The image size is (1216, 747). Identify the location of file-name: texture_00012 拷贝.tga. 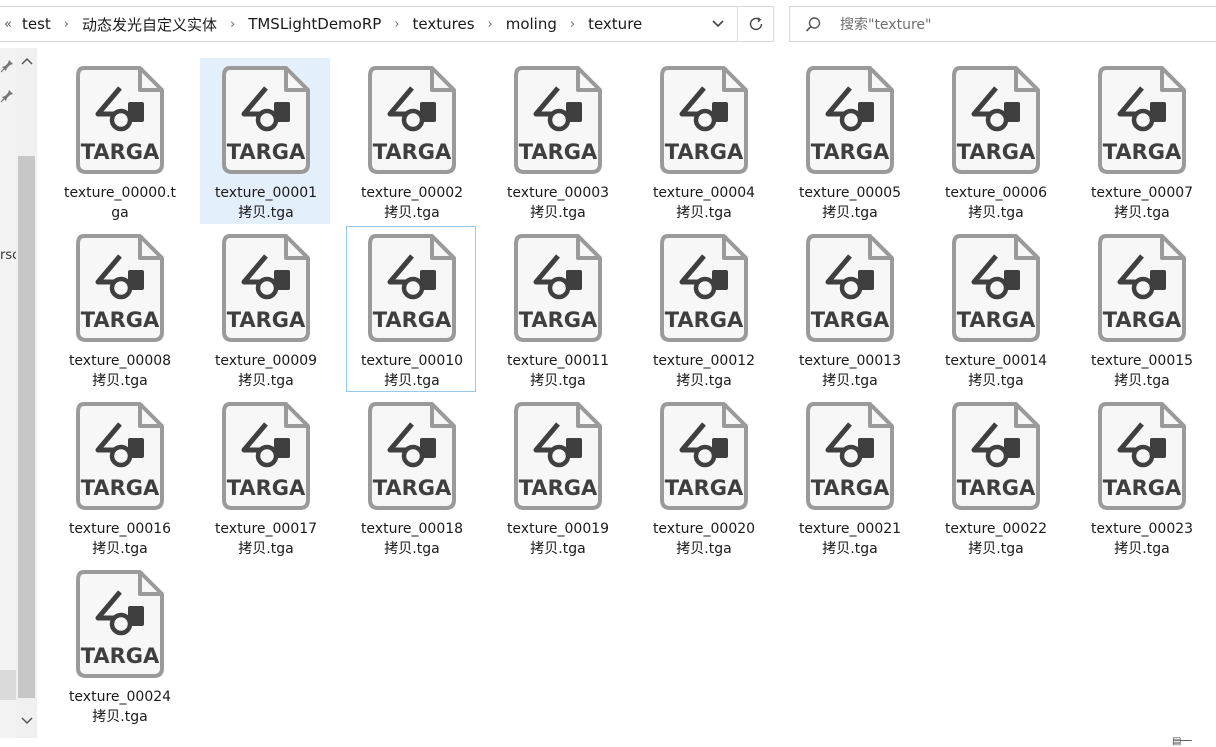
(704, 371).